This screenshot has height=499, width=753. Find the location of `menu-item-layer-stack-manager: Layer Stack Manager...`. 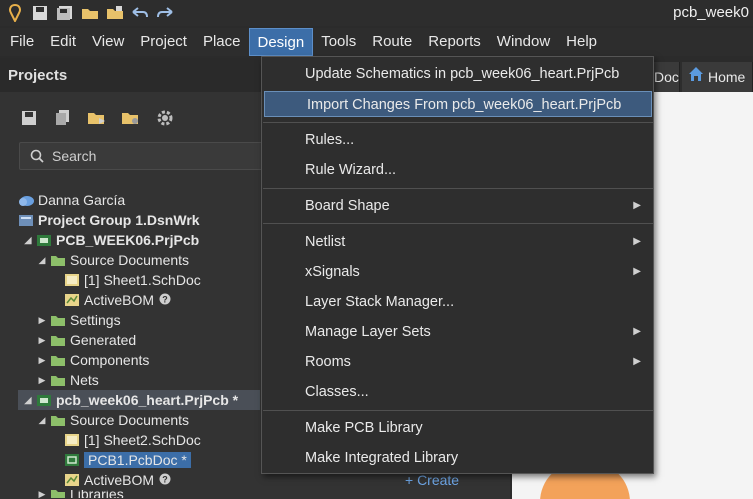

menu-item-layer-stack-manager: Layer Stack Manager... is located at coordinates (458, 302).